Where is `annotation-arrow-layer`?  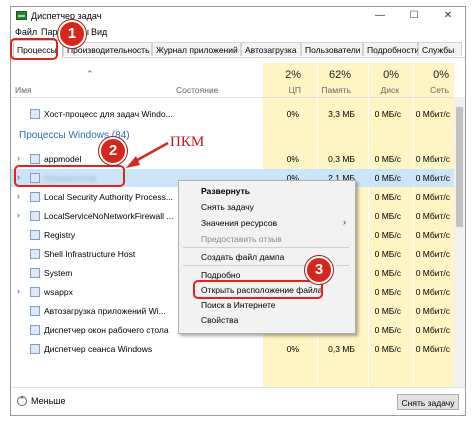
annotation-arrow-layer is located at coordinates (147, 154).